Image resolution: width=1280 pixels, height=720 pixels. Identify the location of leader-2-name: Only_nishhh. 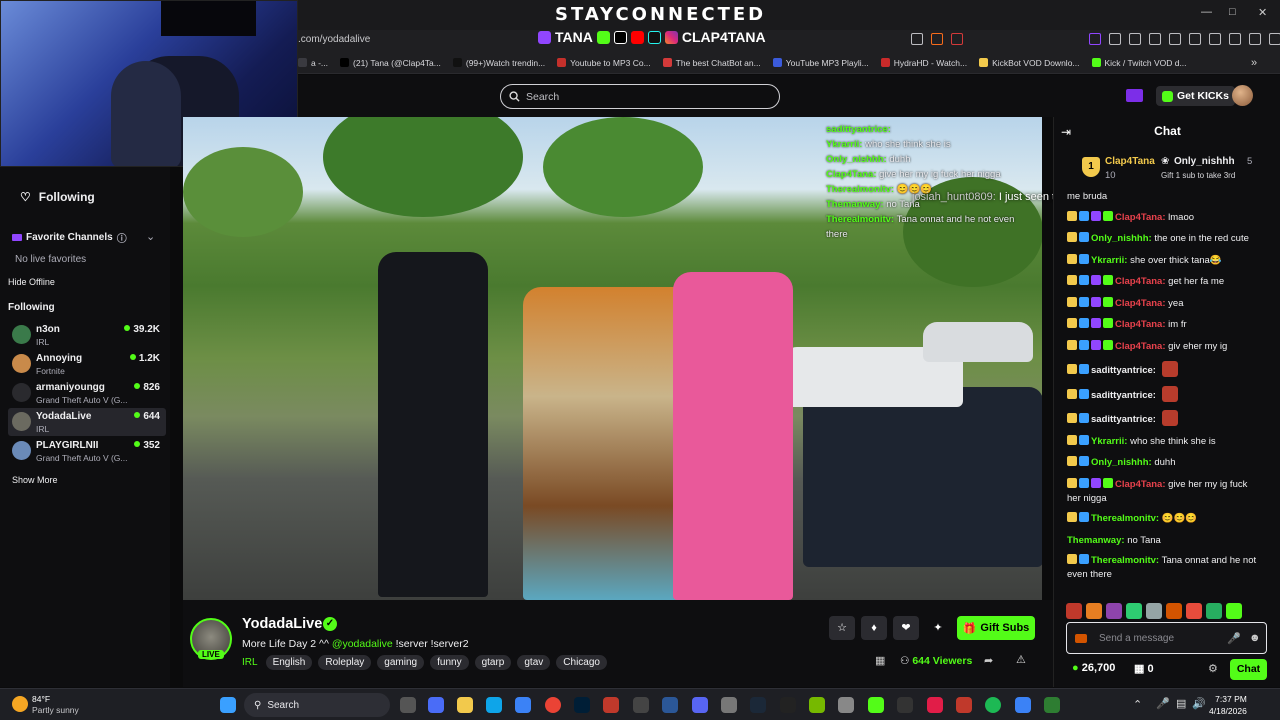
(1204, 161).